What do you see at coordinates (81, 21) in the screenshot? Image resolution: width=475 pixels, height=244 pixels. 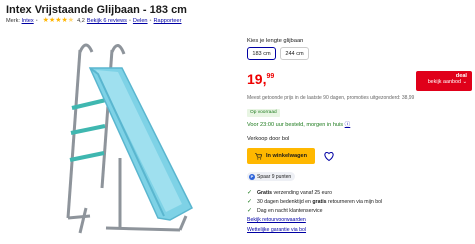 I see `rating-value: 4,2` at bounding box center [81, 21].